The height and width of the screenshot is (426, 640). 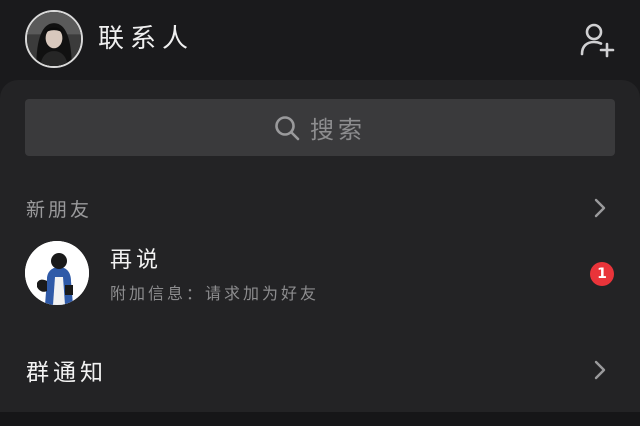 I want to click on group-notice-row: 群通知, so click(x=320, y=369).